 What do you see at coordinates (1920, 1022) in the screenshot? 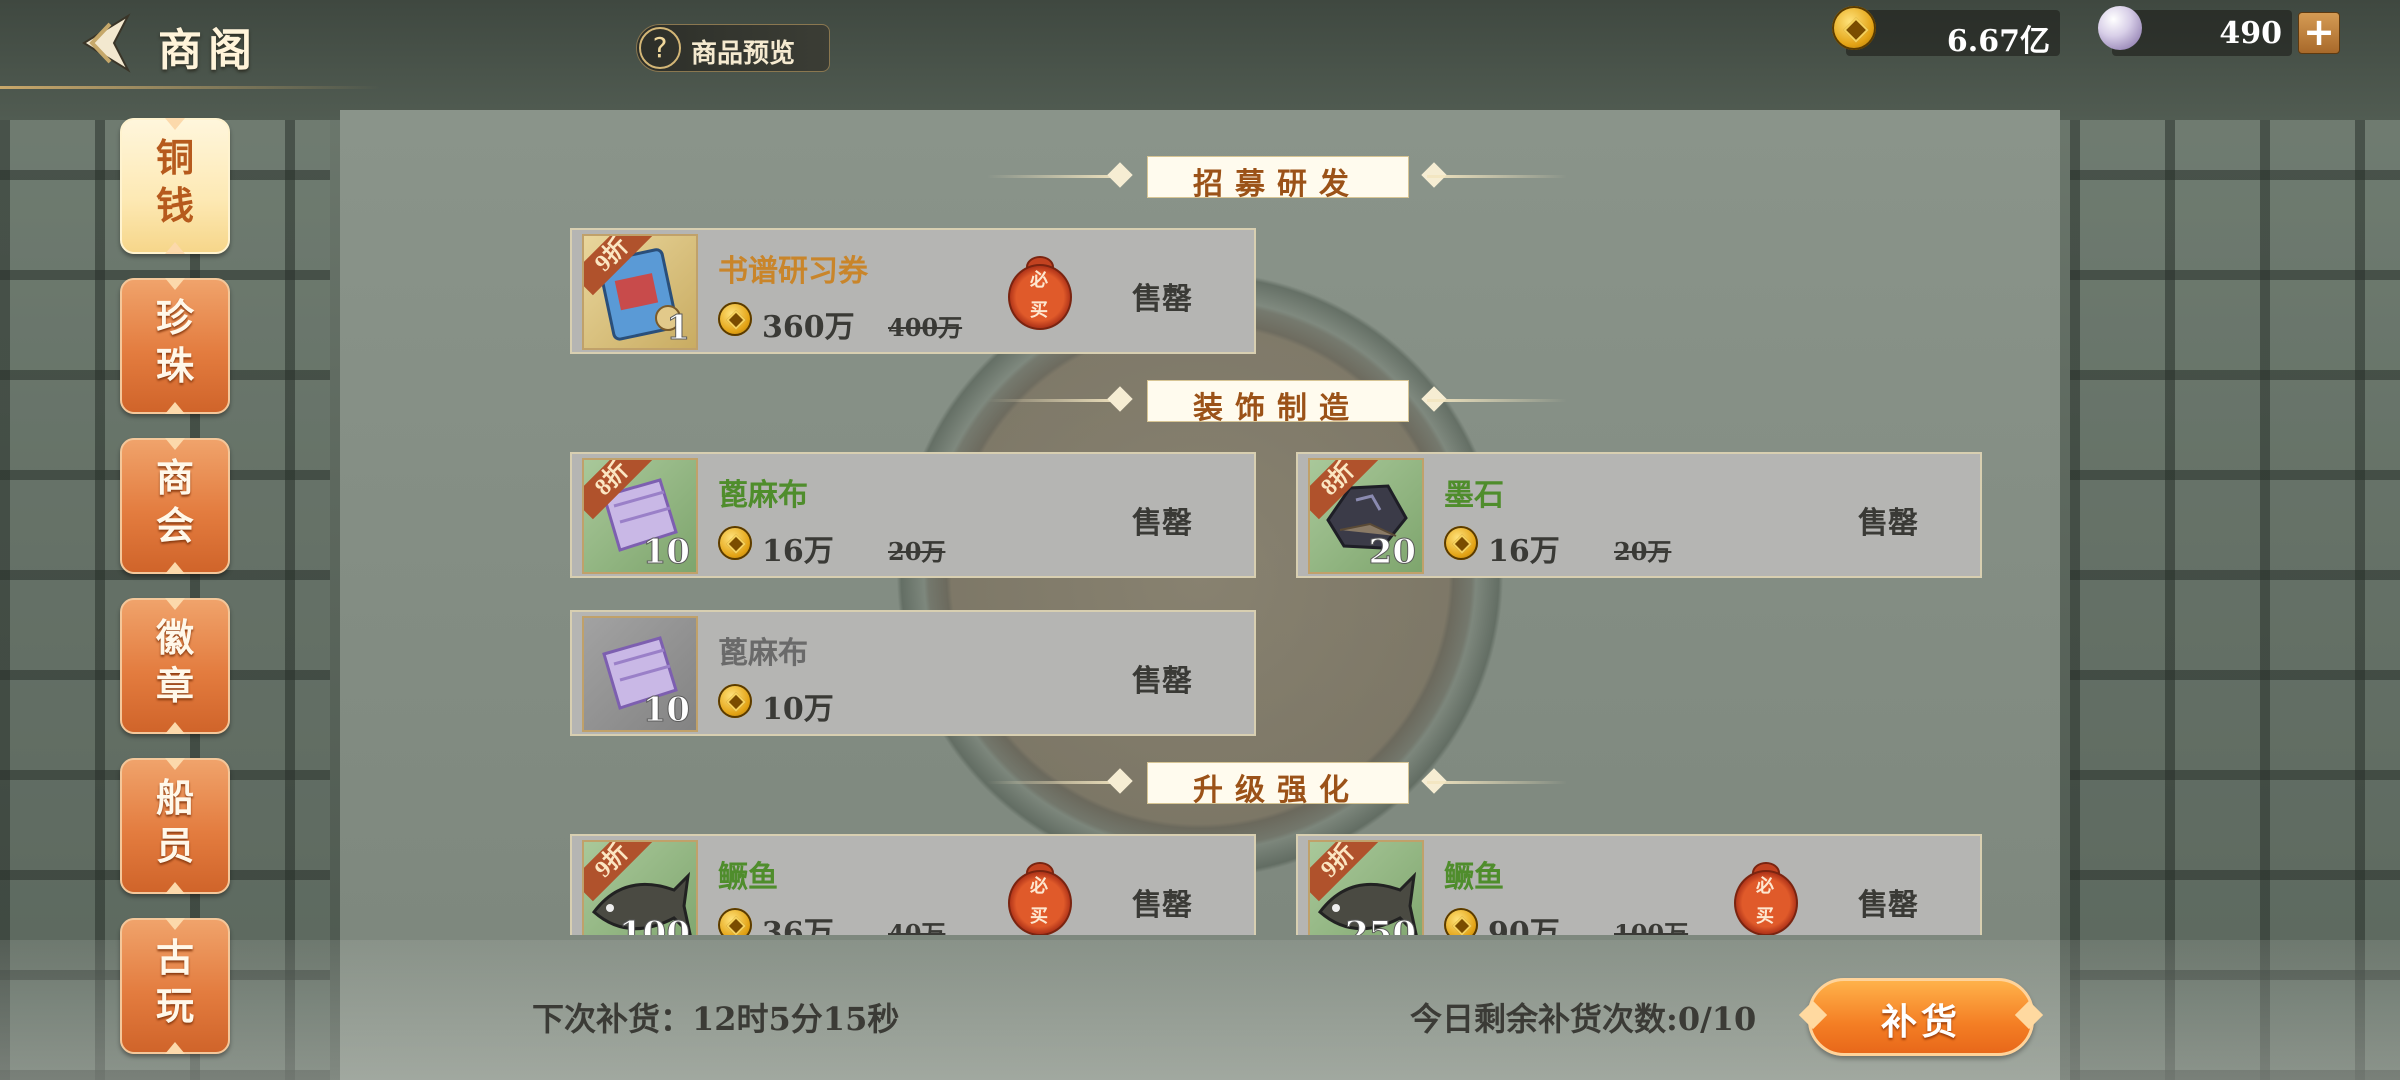
I see `restock-label: 补货` at bounding box center [1920, 1022].